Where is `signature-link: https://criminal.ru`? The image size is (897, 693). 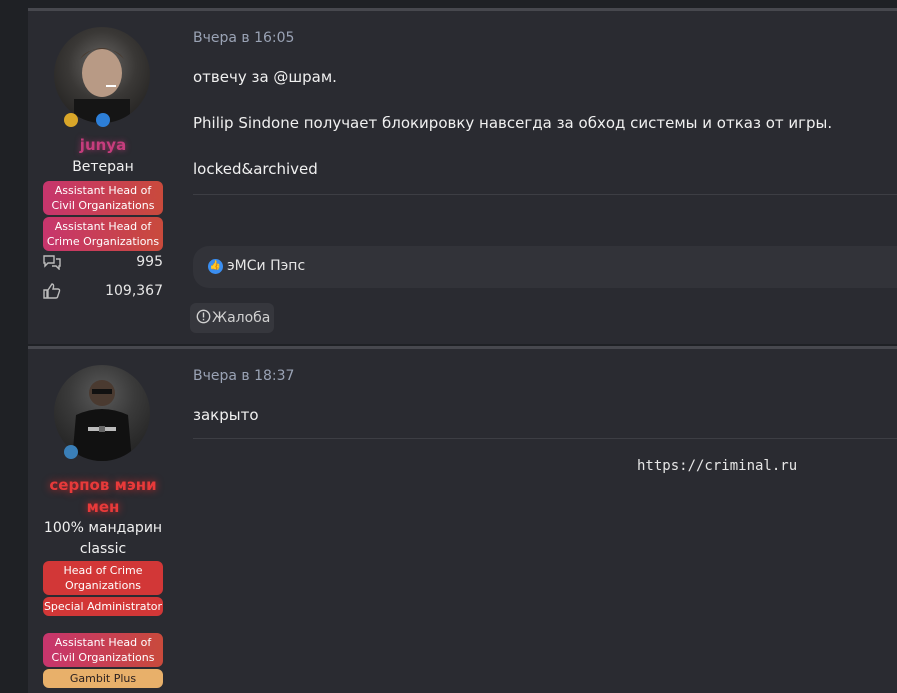 signature-link: https://criminal.ru is located at coordinates (717, 466).